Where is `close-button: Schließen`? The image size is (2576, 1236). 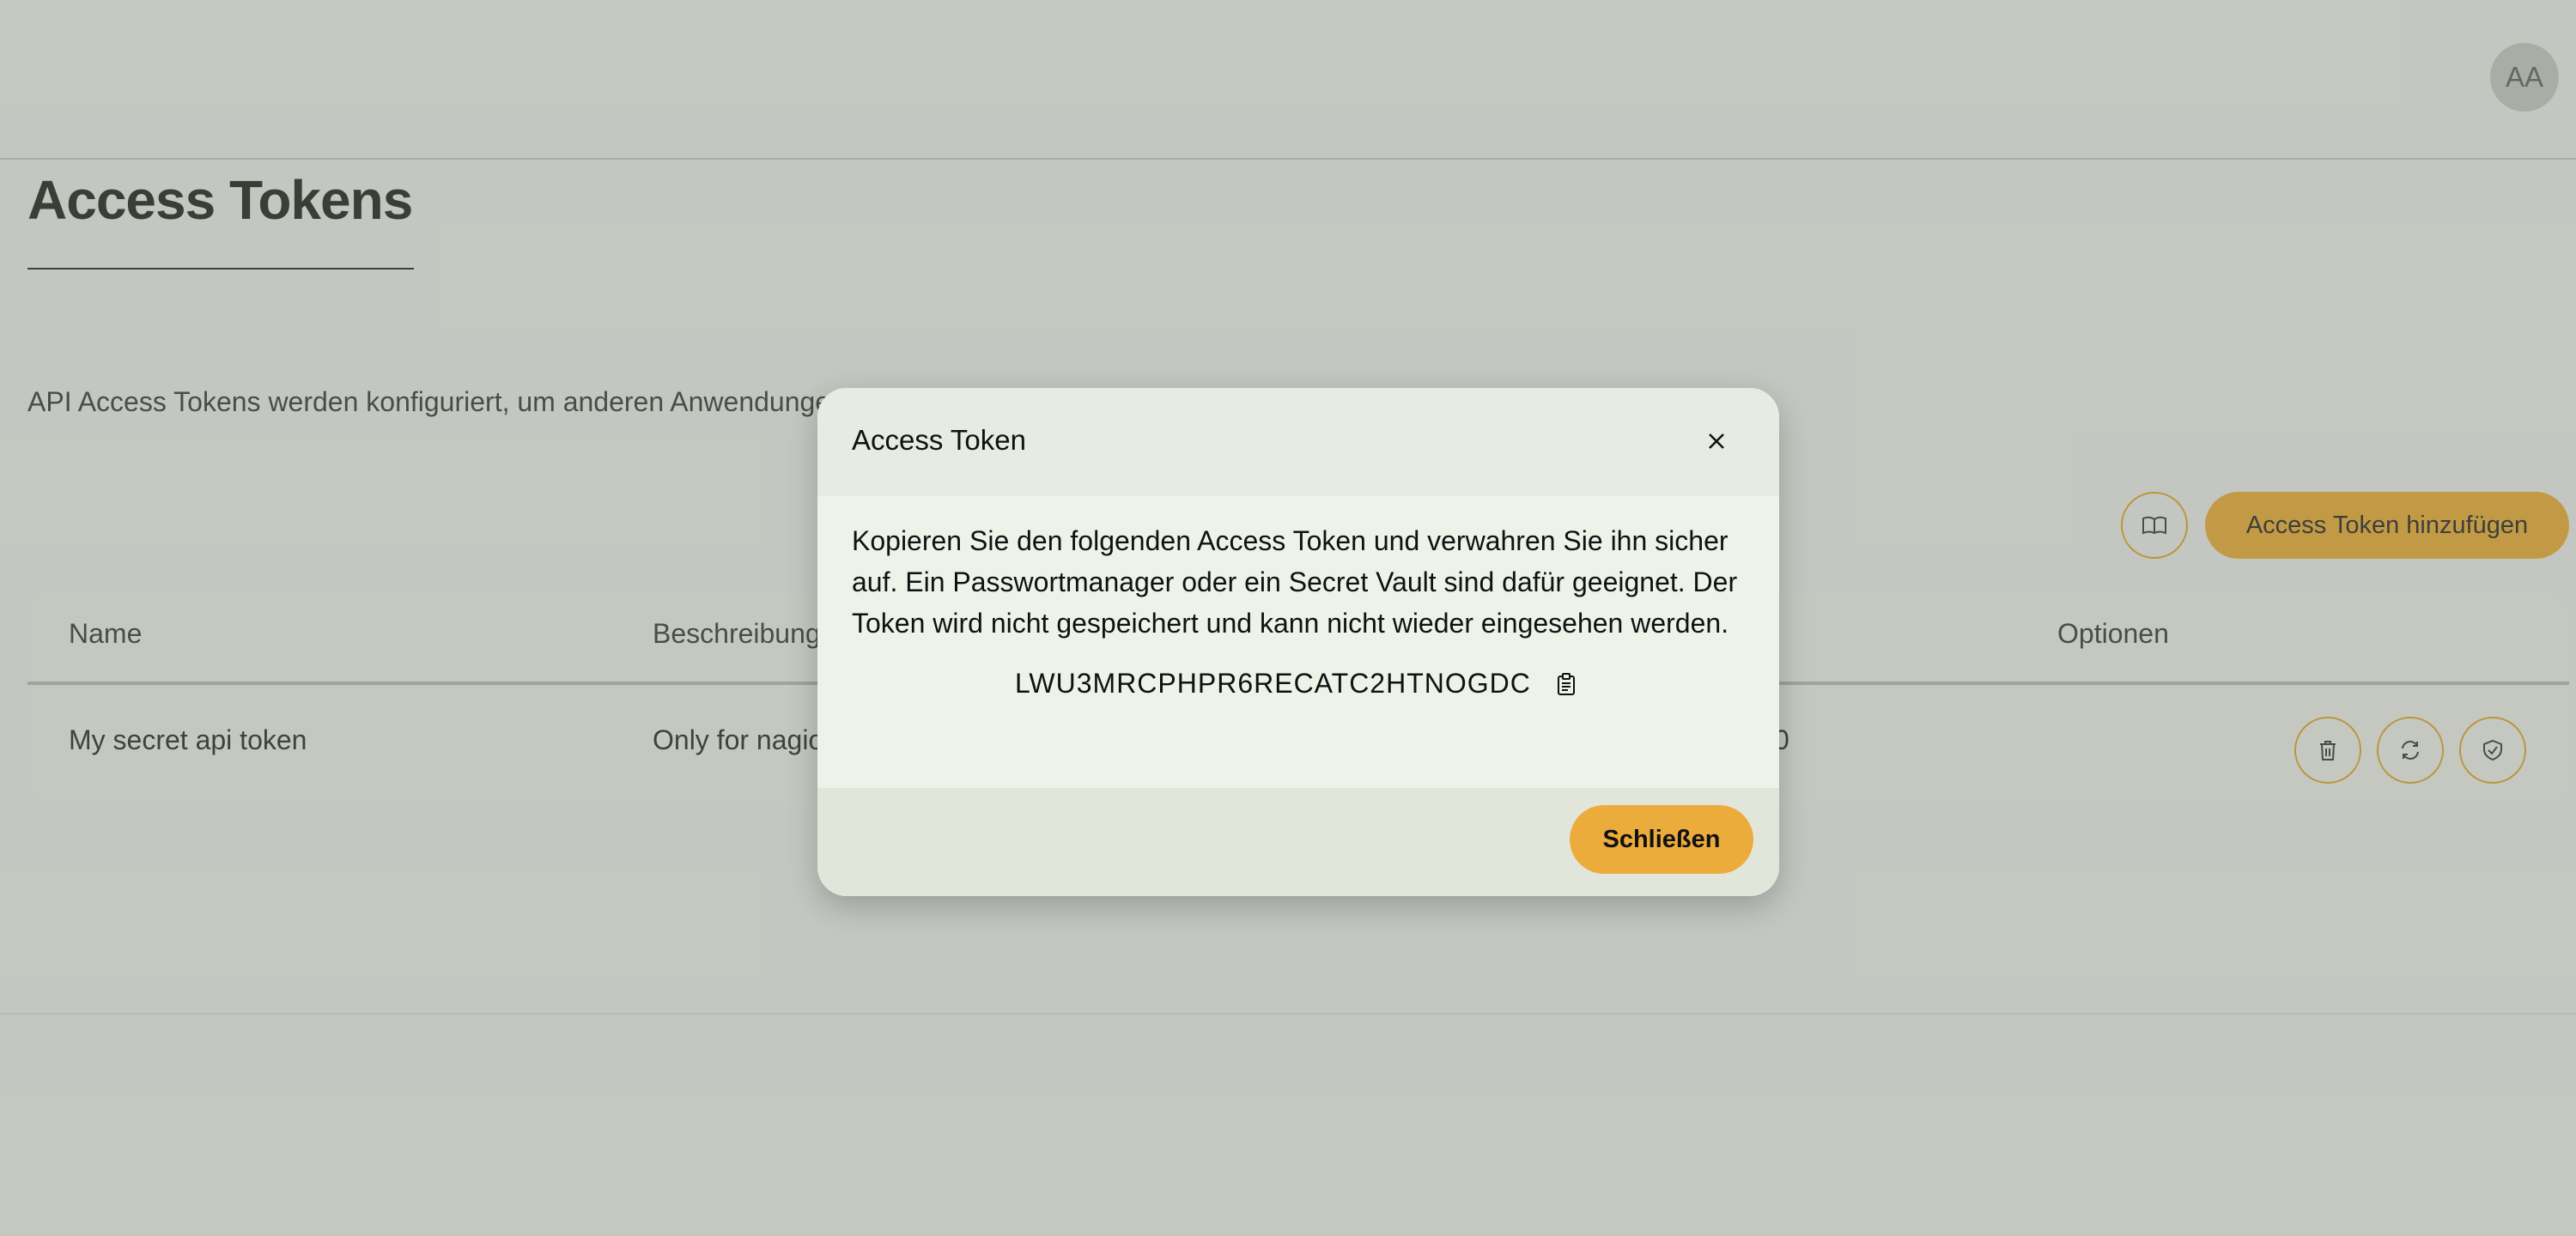 close-button: Schließen is located at coordinates (1661, 839).